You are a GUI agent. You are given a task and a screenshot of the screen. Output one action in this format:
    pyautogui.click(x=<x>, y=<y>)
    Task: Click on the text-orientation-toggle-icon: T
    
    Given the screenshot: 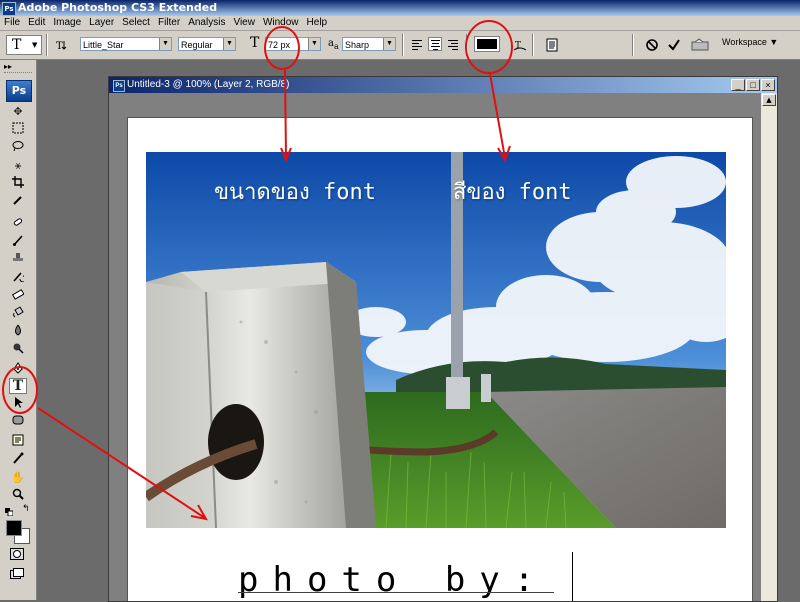 What is the action you would take?
    pyautogui.click(x=61, y=44)
    